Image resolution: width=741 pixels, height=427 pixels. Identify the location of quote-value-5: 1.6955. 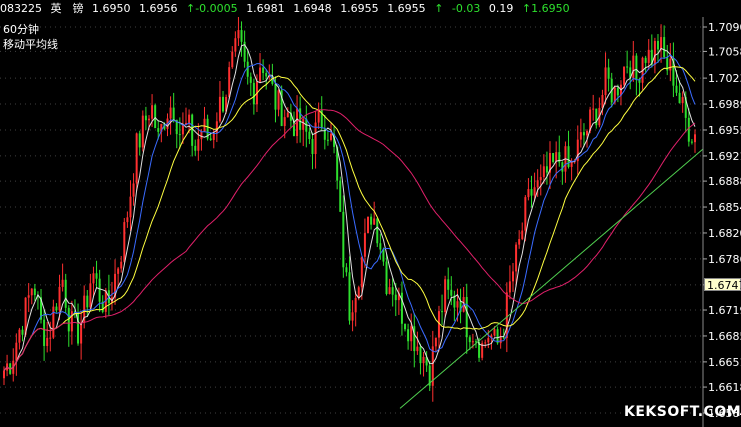
(359, 8).